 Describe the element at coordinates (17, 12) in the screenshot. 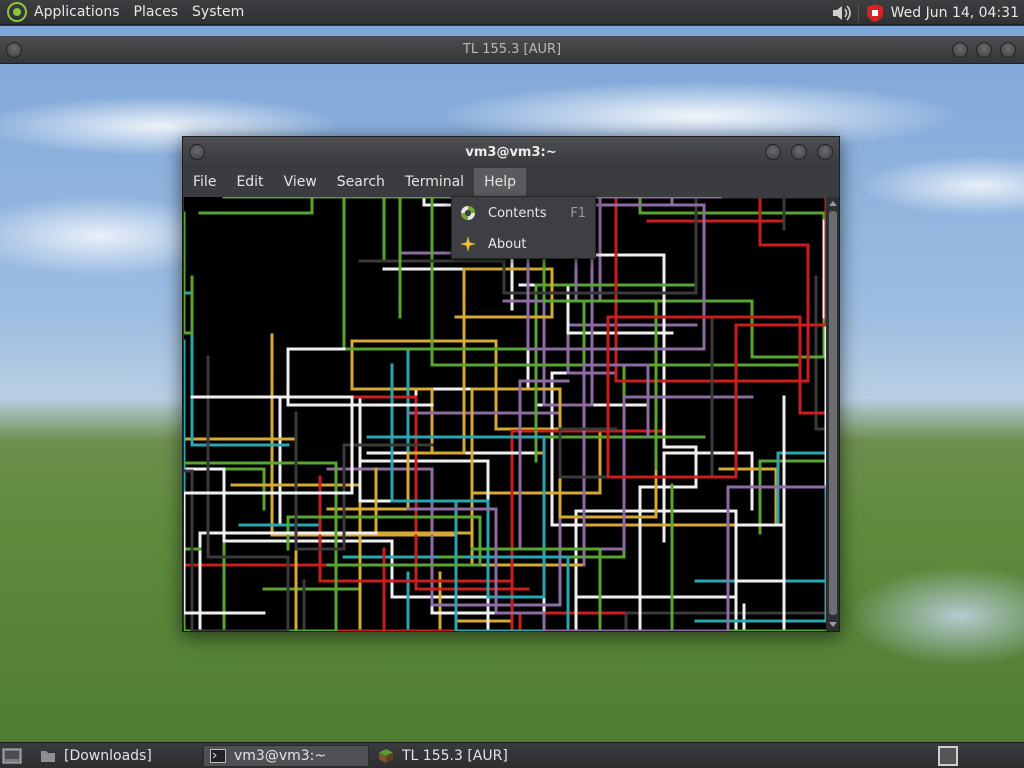

I see `distro-logo-icon` at that location.